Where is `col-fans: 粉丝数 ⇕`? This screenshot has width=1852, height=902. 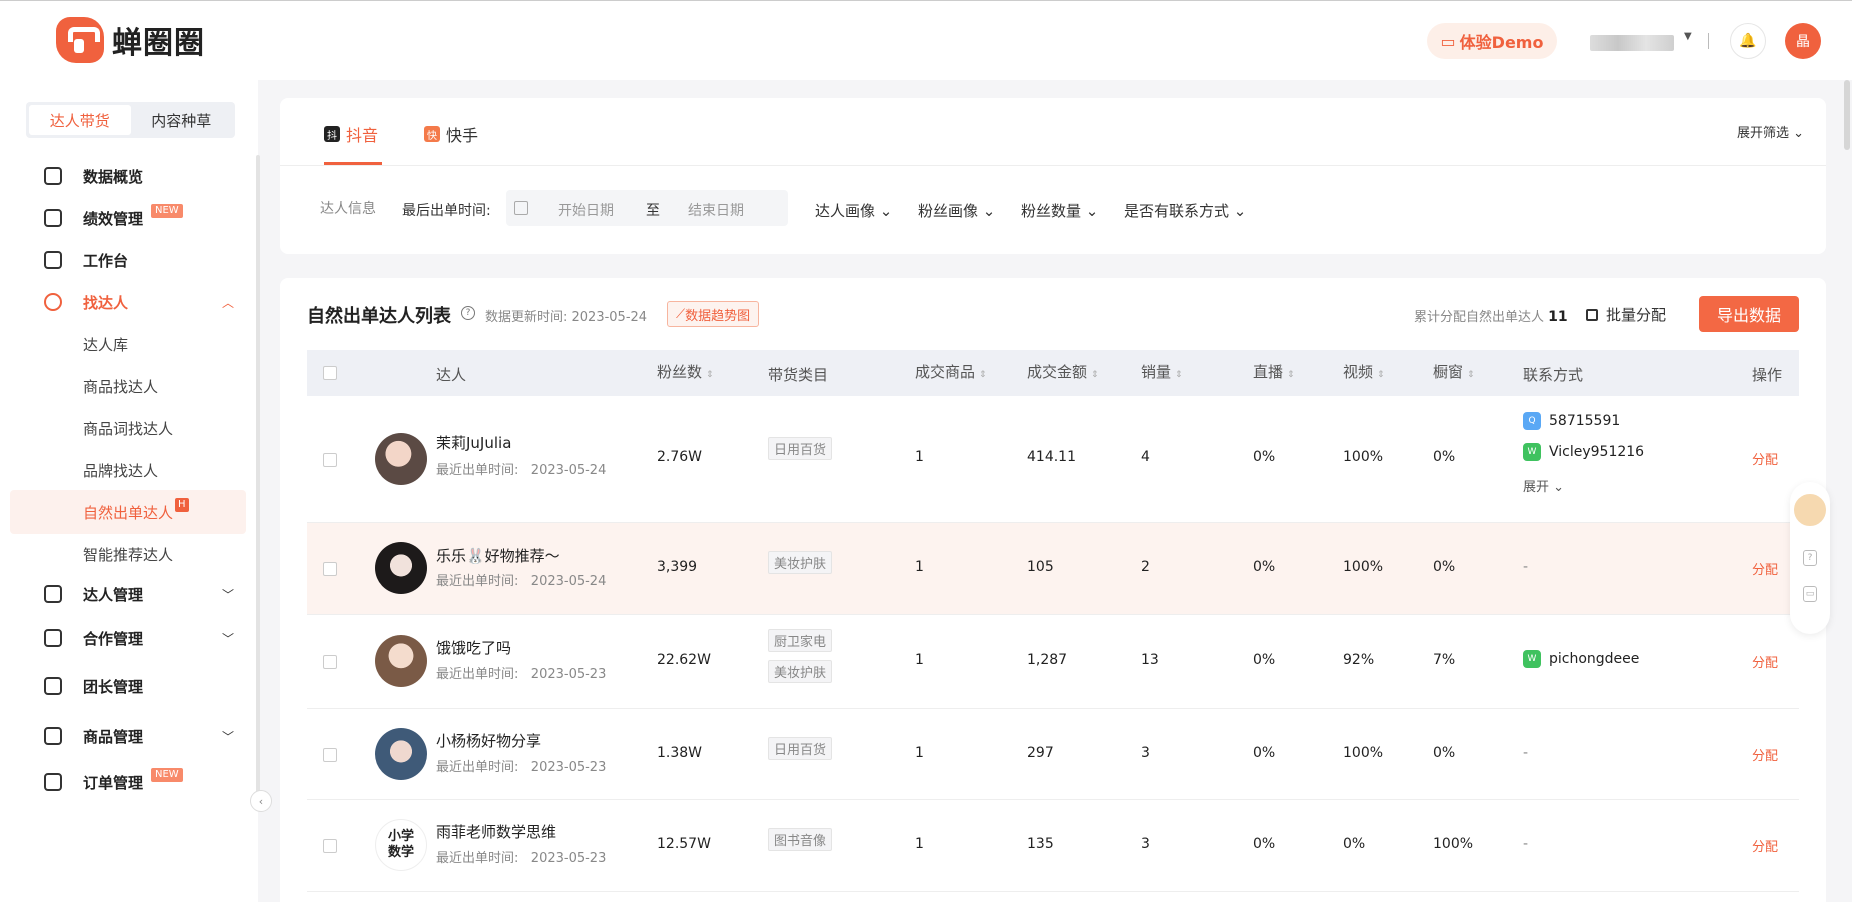 col-fans: 粉丝数 ⇕ is located at coordinates (685, 371).